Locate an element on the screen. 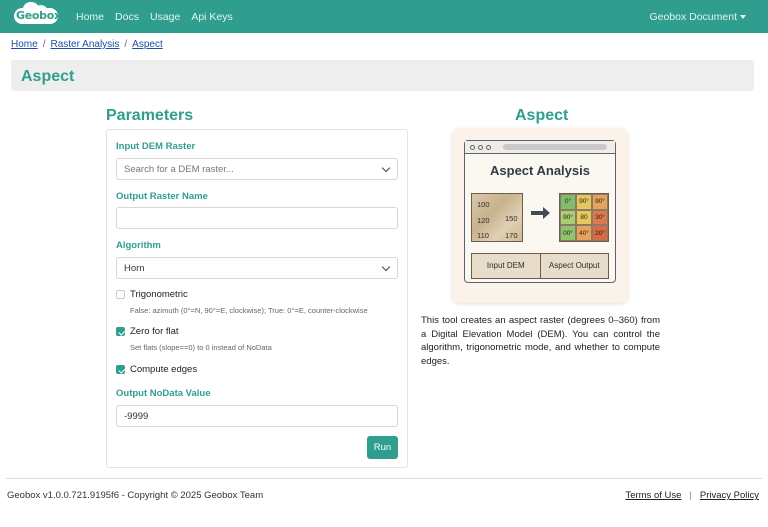 The width and height of the screenshot is (768, 527). output-raster-name-input is located at coordinates (257, 218).